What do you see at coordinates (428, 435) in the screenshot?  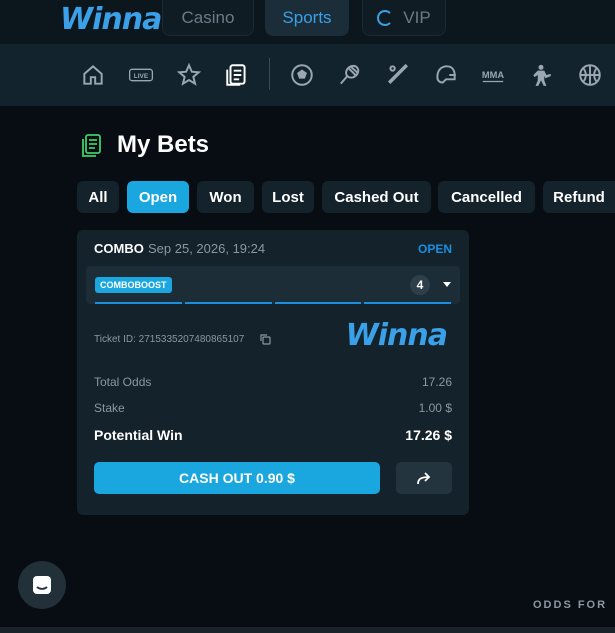 I see `potential-win-value: 17.26 $` at bounding box center [428, 435].